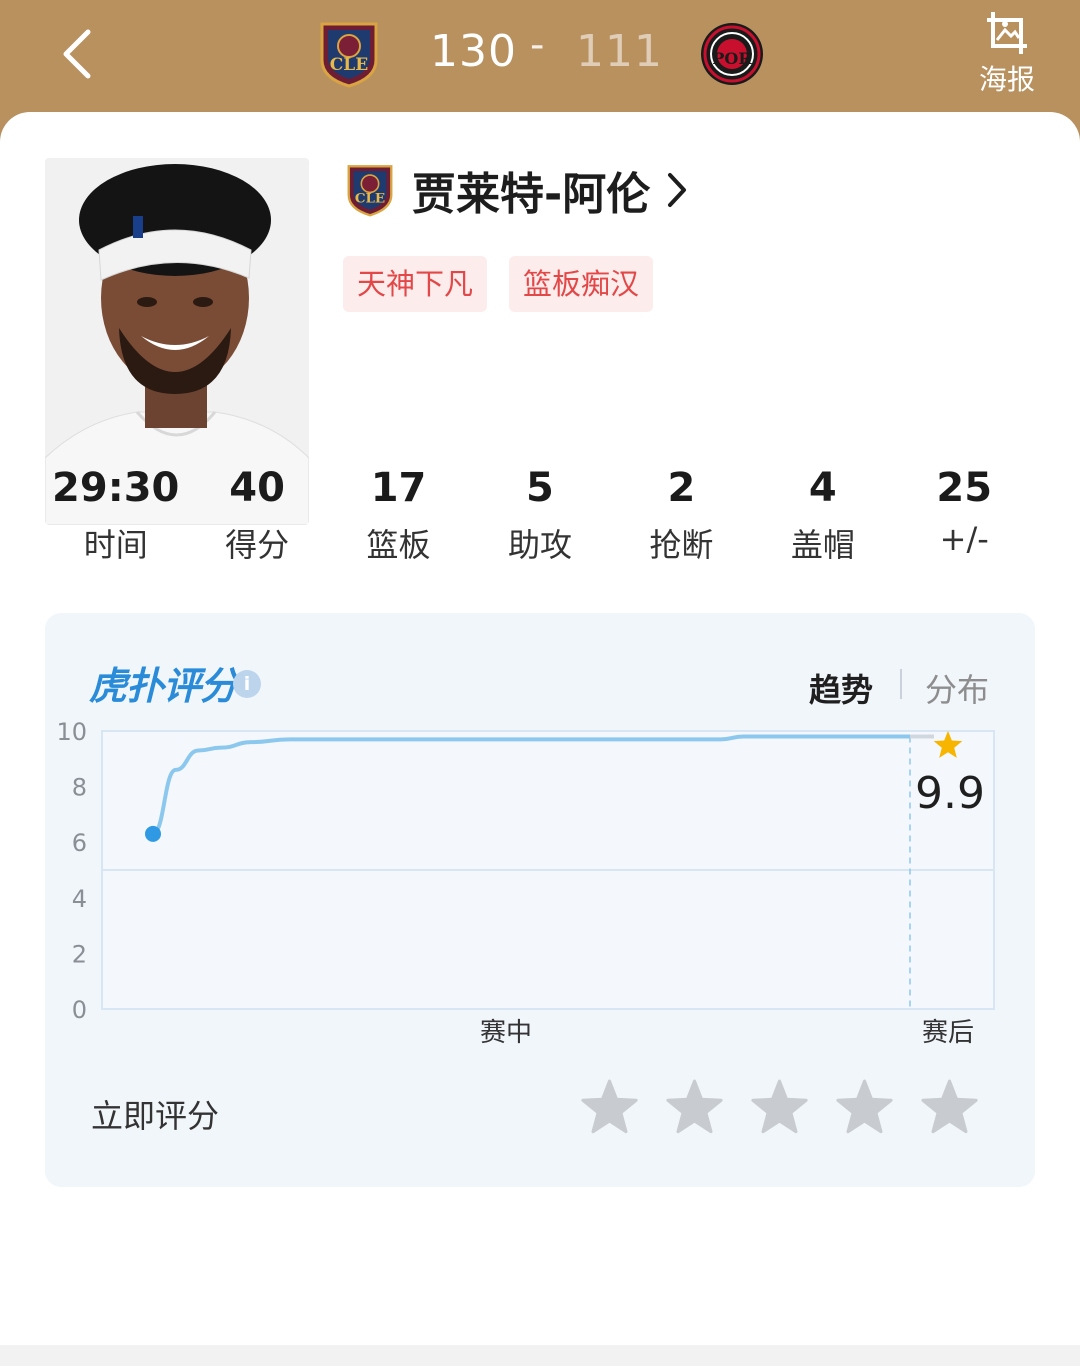 The image size is (1080, 1366). I want to click on away-team-logo: POR, so click(731, 54).